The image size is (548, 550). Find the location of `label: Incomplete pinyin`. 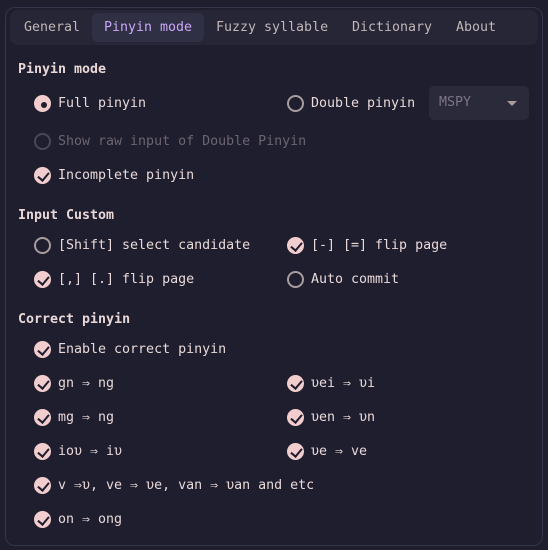

label: Incomplete pinyin is located at coordinates (126, 175).